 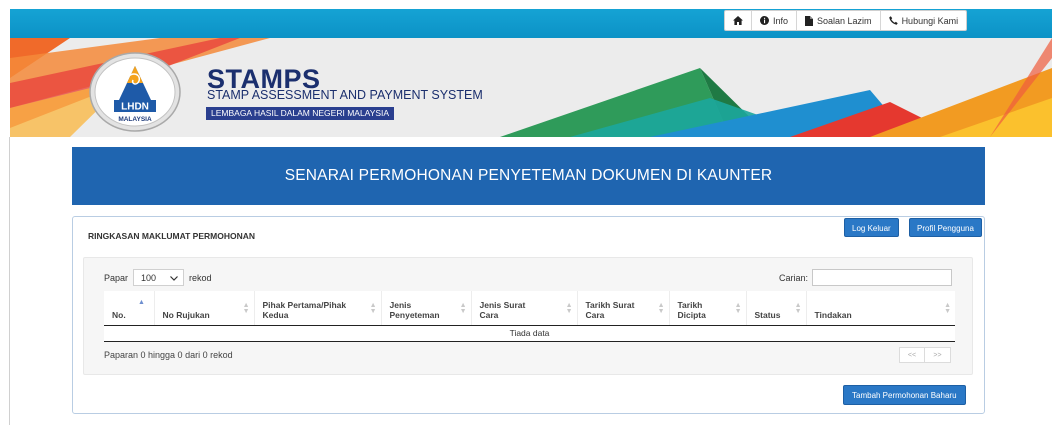 What do you see at coordinates (129, 308) in the screenshot?
I see `column-header-no: No. ▲` at bounding box center [129, 308].